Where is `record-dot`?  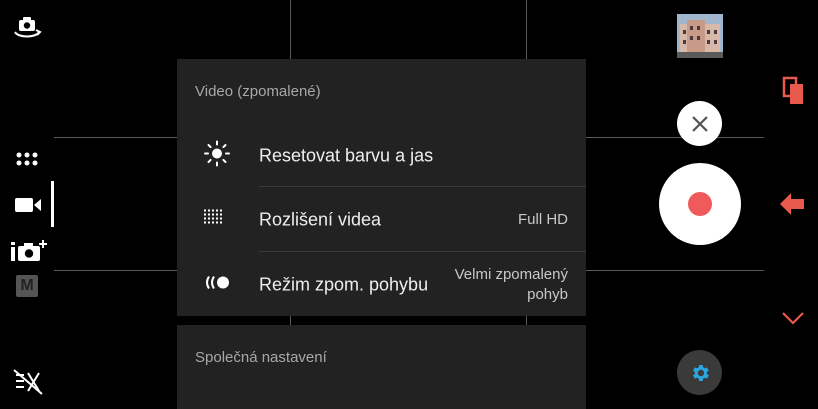 record-dot is located at coordinates (700, 204).